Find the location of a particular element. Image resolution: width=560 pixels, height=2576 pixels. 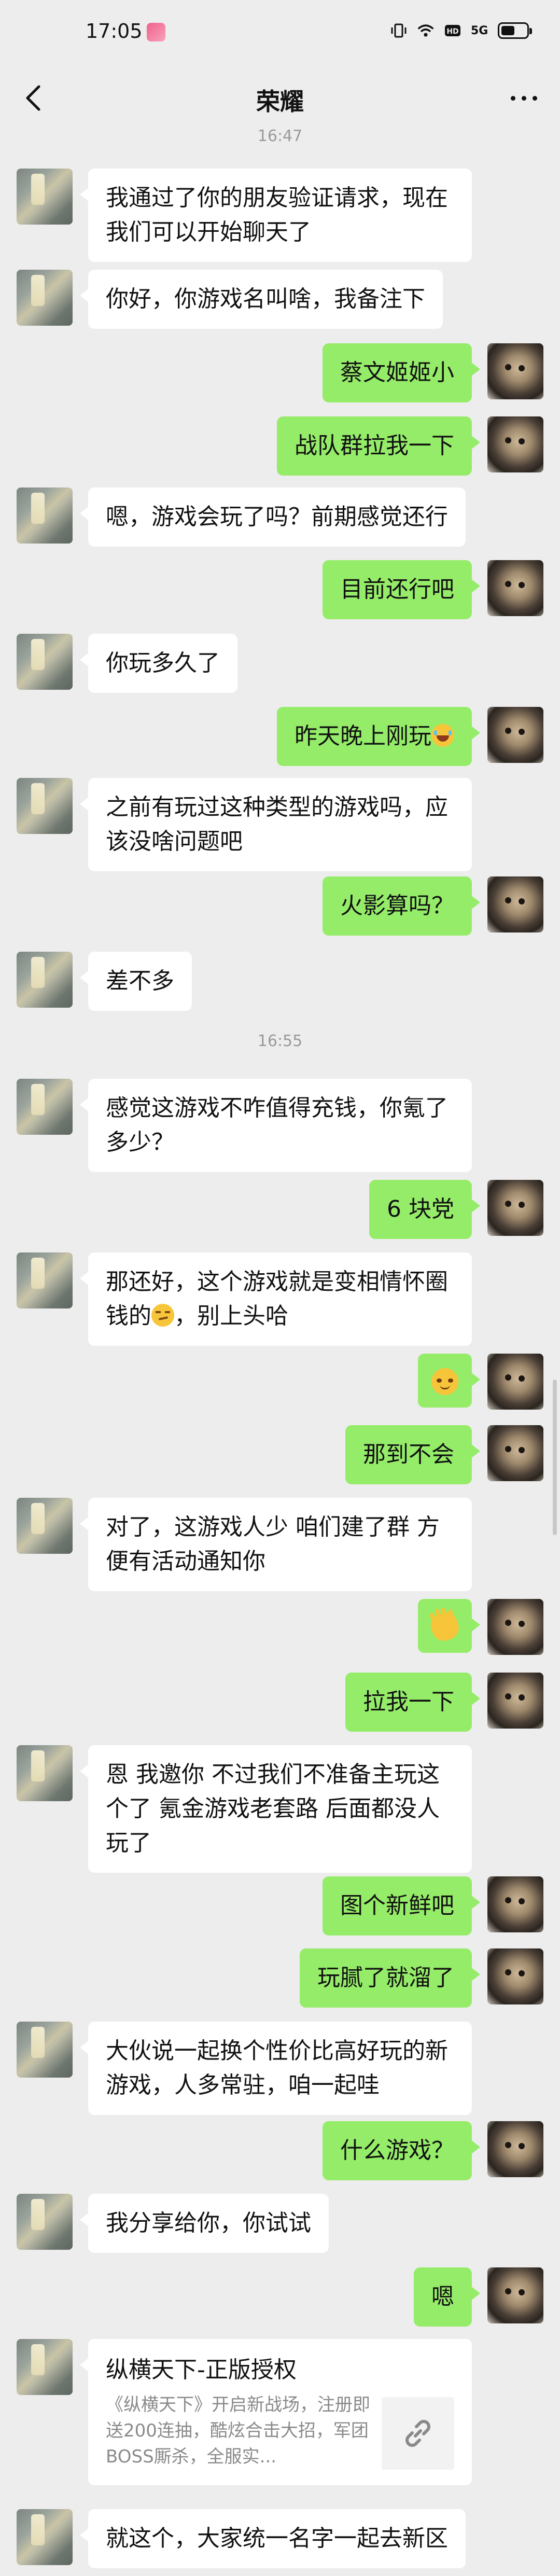

outgoing-message: 玩腻了就溜了 is located at coordinates (390, 1978).